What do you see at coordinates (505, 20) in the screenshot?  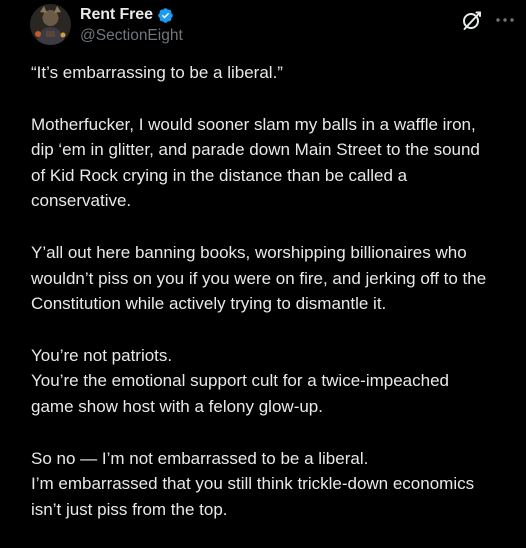 I see `more-options-icon` at bounding box center [505, 20].